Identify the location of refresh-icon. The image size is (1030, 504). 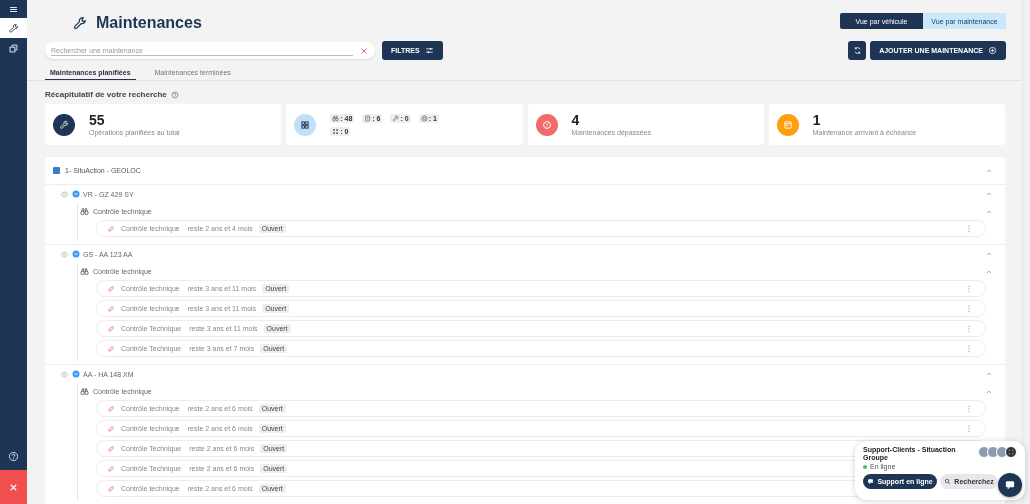
(857, 50).